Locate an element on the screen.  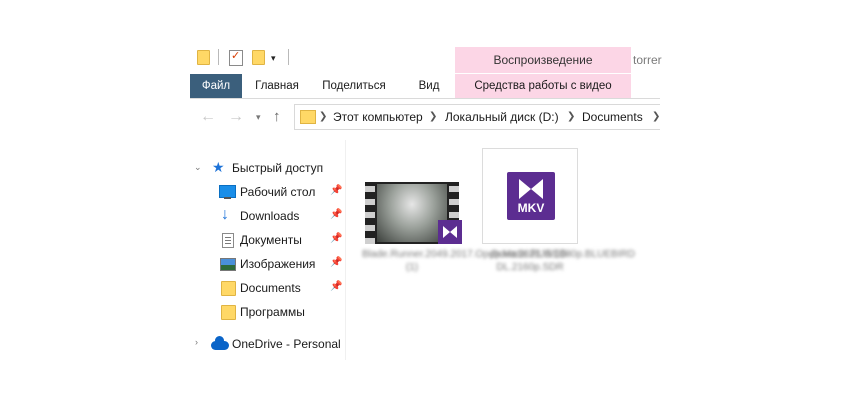
sidebar-item-documents-ru: Документы 📌 is located at coordinates (267, 240).